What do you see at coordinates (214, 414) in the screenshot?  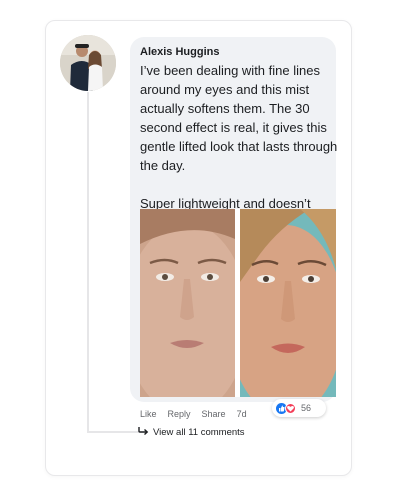 I see `share-button: Share` at bounding box center [214, 414].